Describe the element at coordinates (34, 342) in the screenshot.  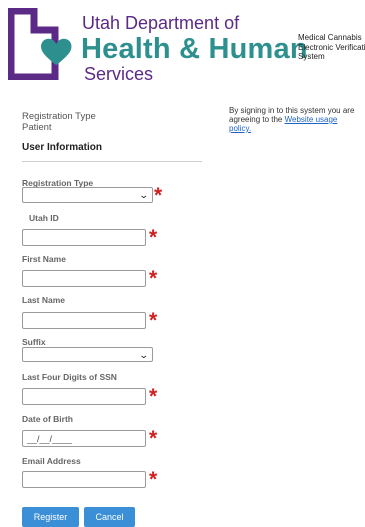
I see `suffix-label: Suffix` at that location.